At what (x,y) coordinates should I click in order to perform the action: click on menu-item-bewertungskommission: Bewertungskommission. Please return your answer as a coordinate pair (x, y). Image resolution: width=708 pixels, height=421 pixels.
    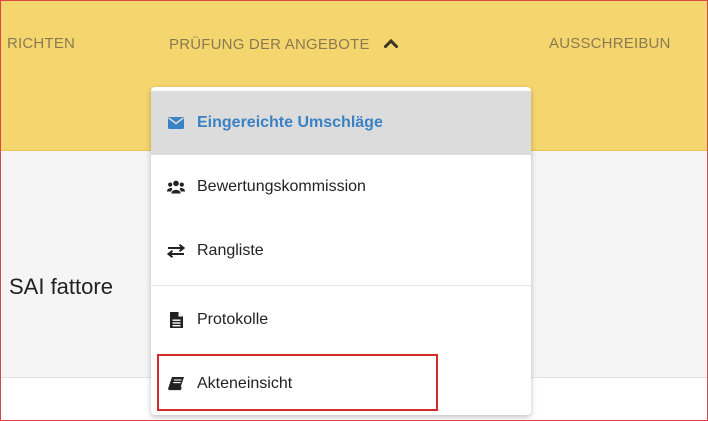
    Looking at the image, I should click on (341, 187).